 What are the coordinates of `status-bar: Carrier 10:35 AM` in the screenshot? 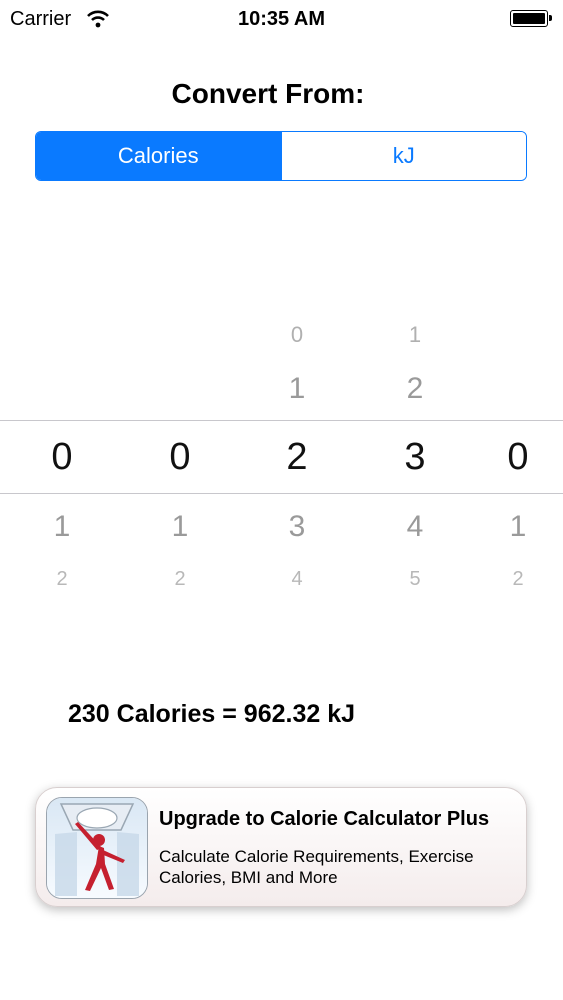 It's located at (281, 20).